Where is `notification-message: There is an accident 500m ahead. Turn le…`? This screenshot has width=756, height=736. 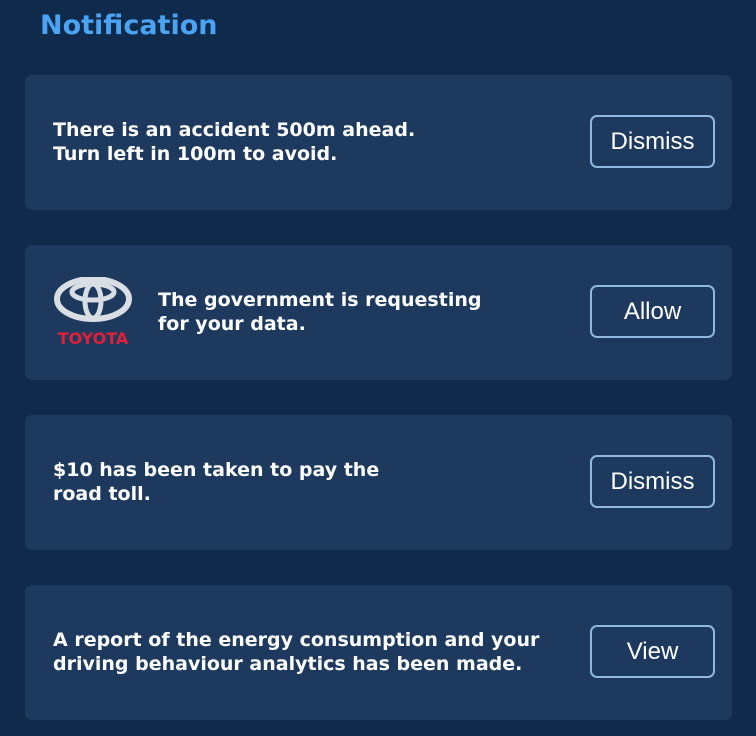 notification-message: There is an accident 500m ahead. Turn le… is located at coordinates (234, 142).